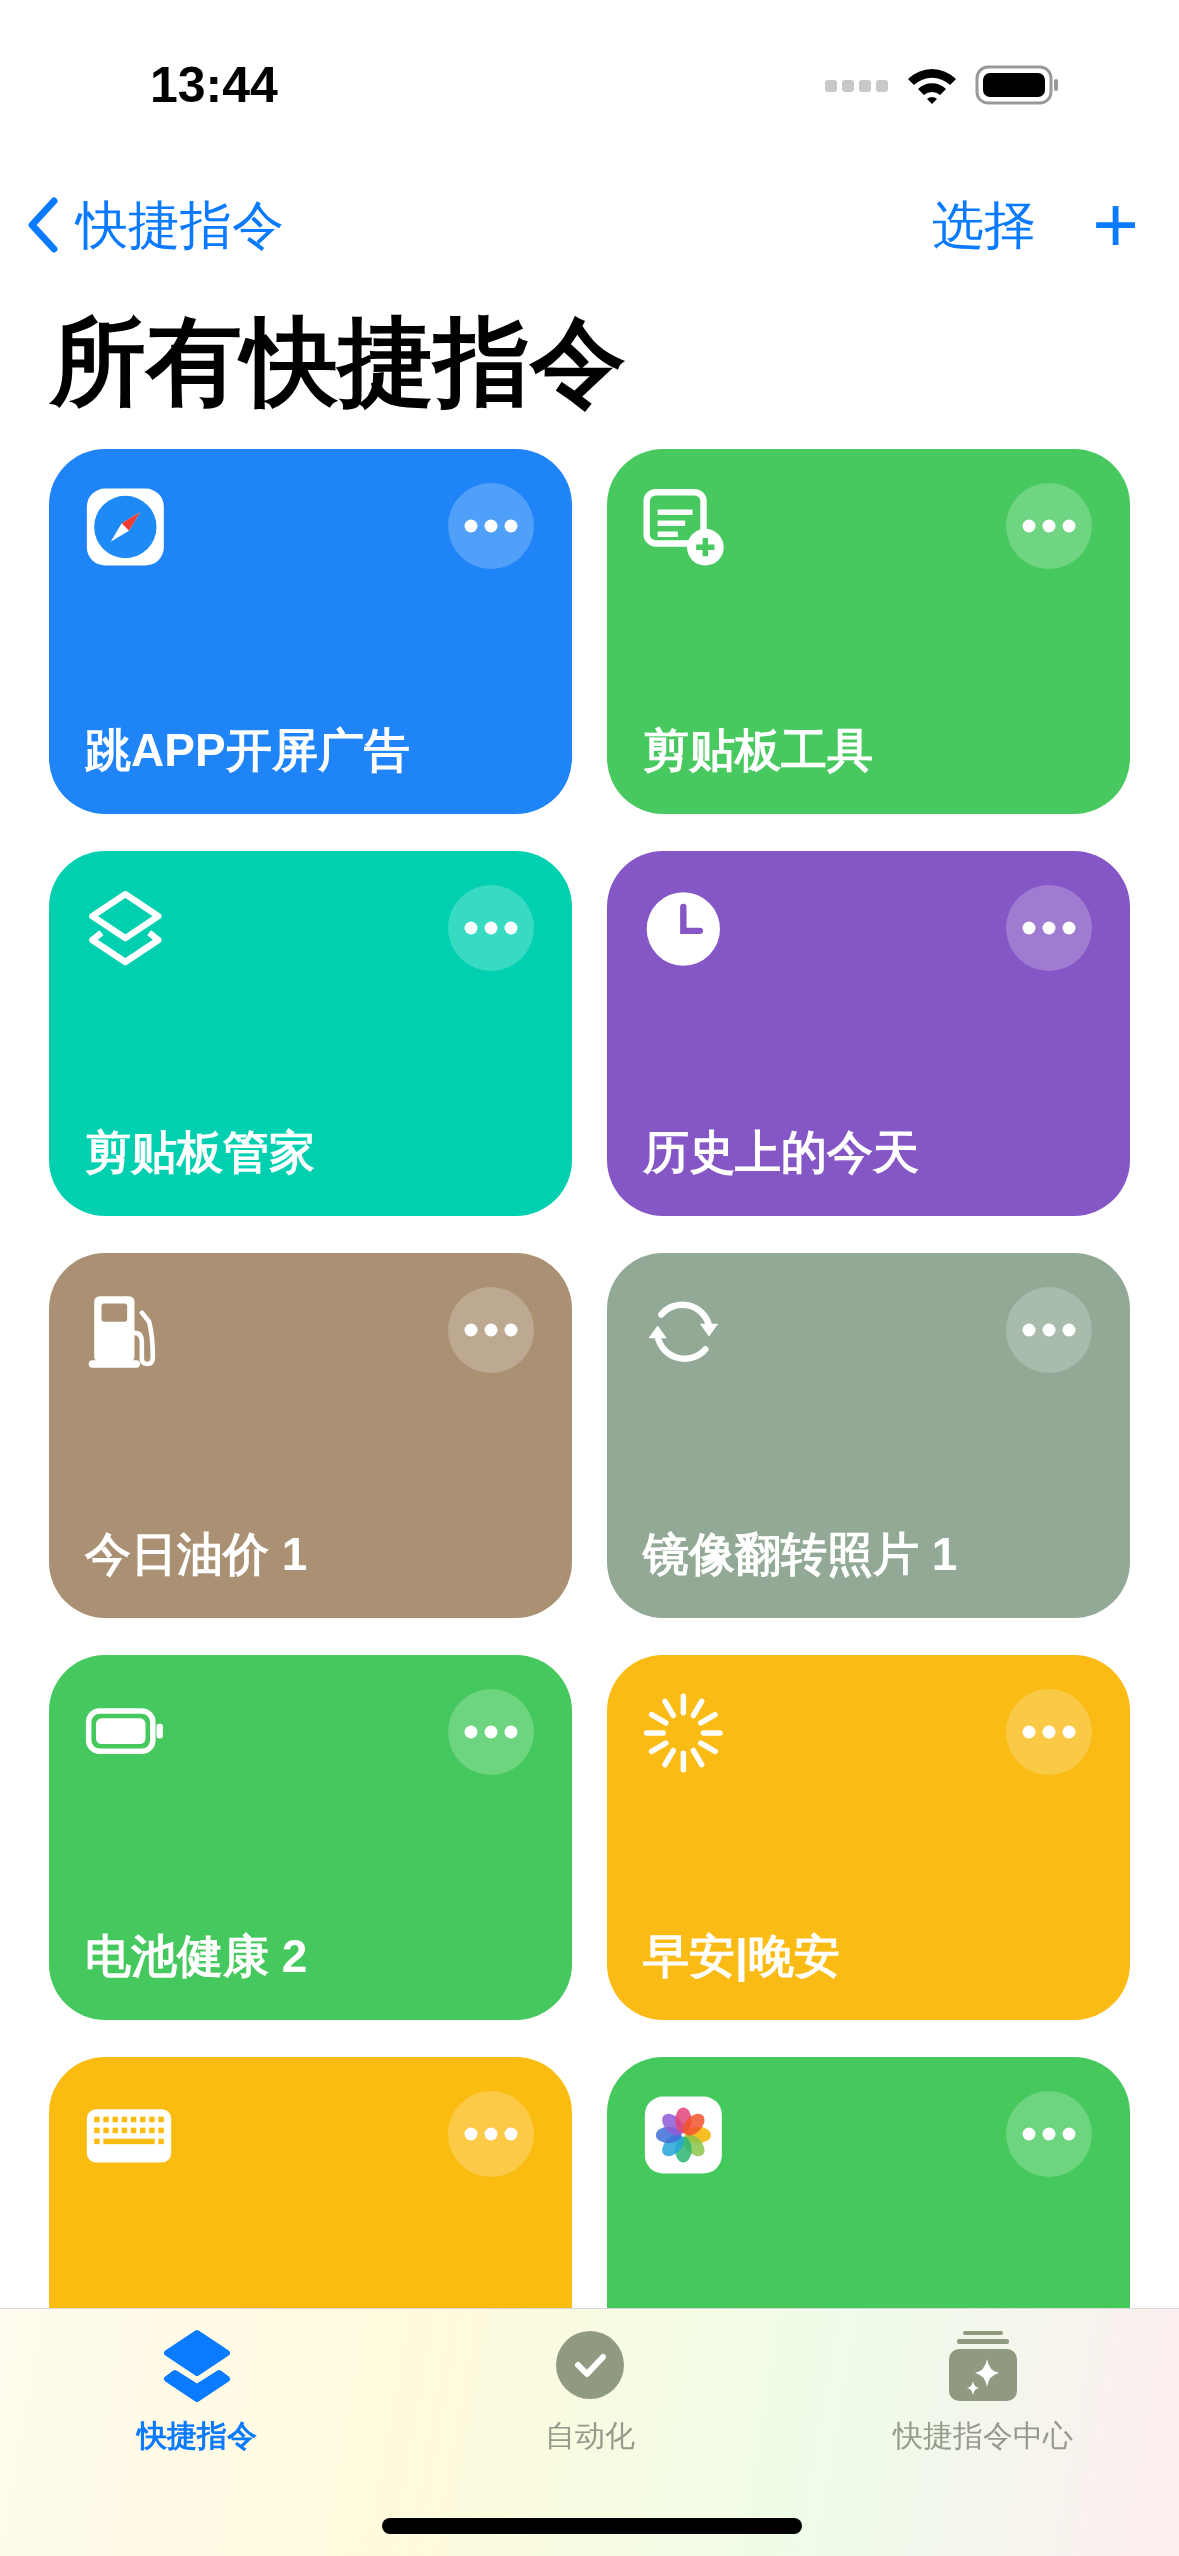 The height and width of the screenshot is (2556, 1179). I want to click on shortcut-title: 剪贴板管家, so click(200, 1152).